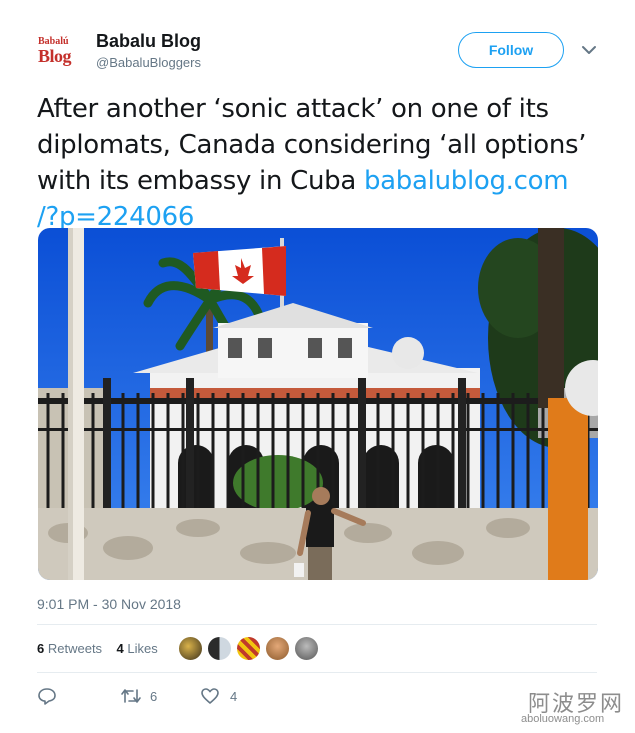 The image size is (635, 733). I want to click on likes-count: 4, so click(120, 648).